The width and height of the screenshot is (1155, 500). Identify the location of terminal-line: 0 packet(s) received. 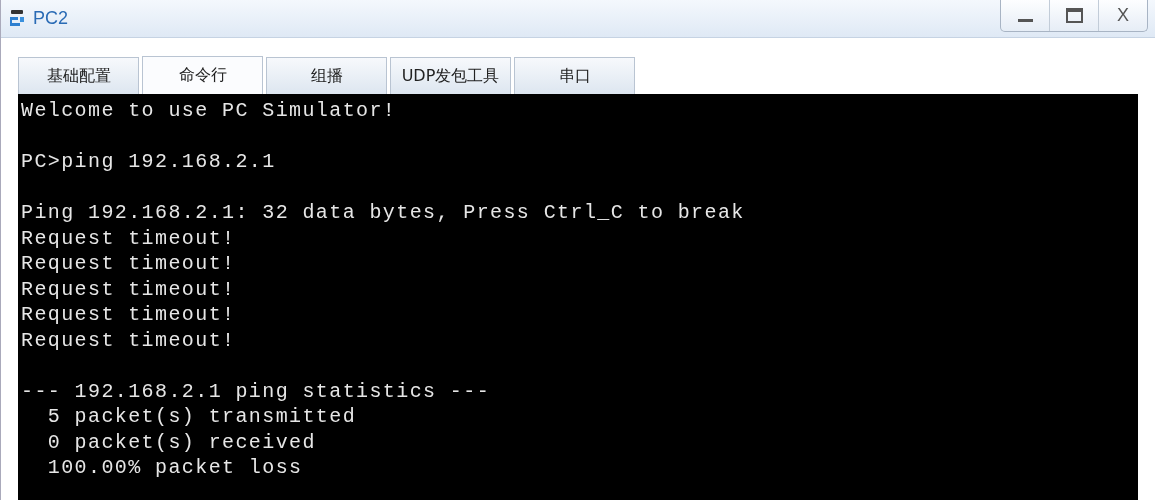
(181, 442).